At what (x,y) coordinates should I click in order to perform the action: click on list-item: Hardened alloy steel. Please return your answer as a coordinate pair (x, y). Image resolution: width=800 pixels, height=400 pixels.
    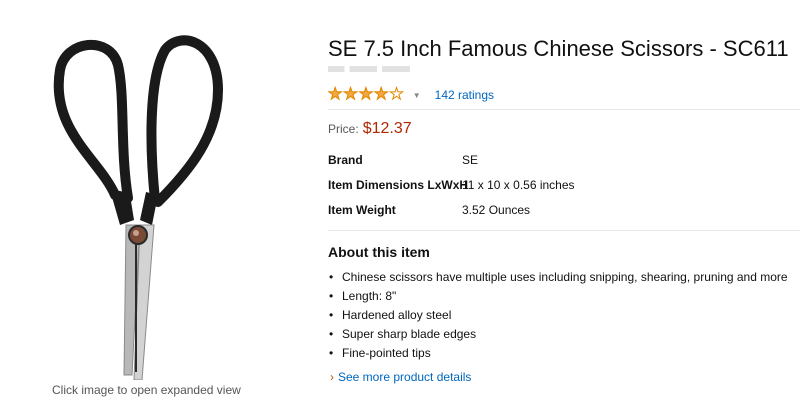
    Looking at the image, I should click on (558, 317).